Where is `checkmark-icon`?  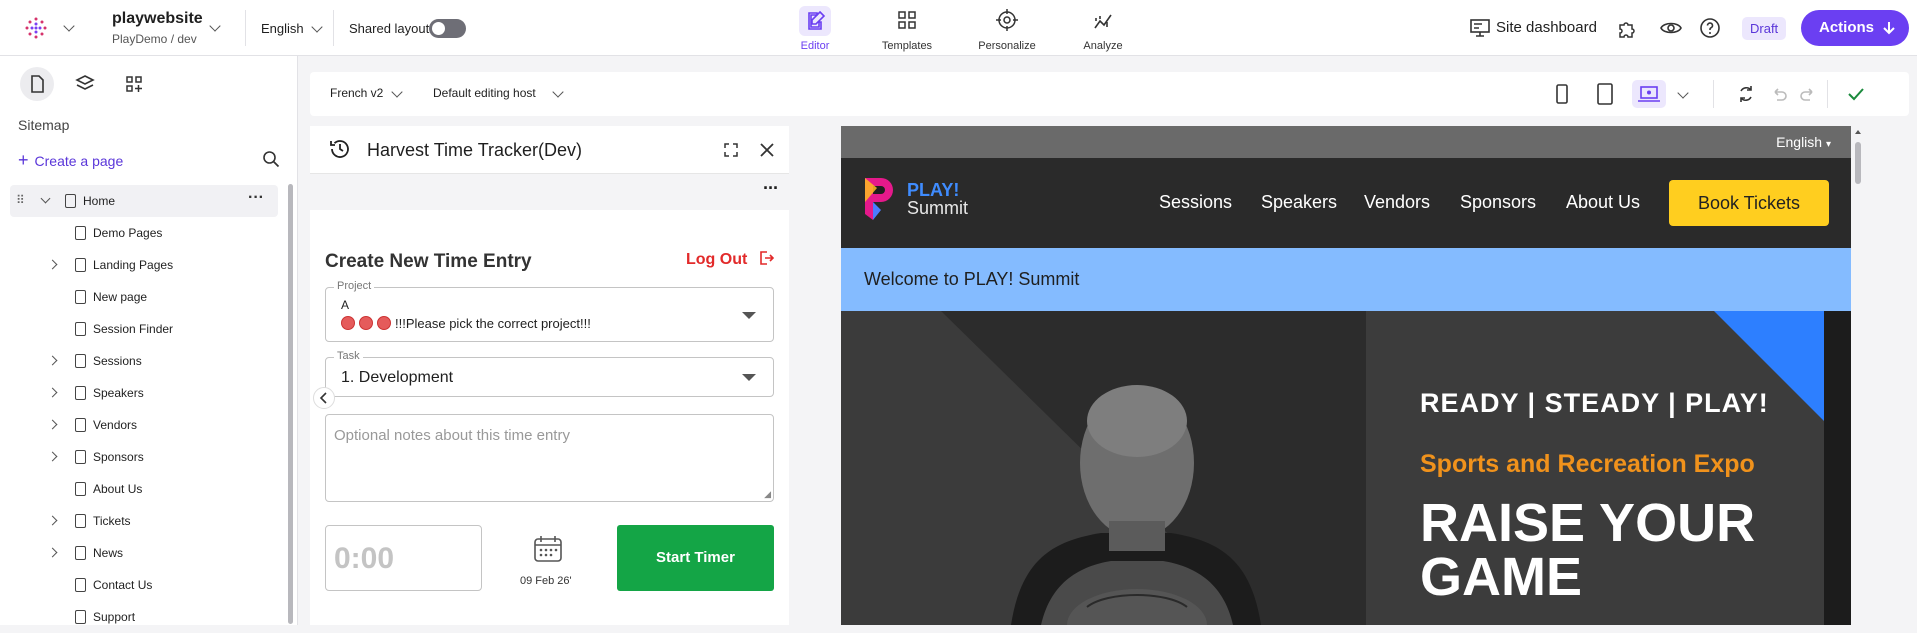
checkmark-icon is located at coordinates (1856, 94).